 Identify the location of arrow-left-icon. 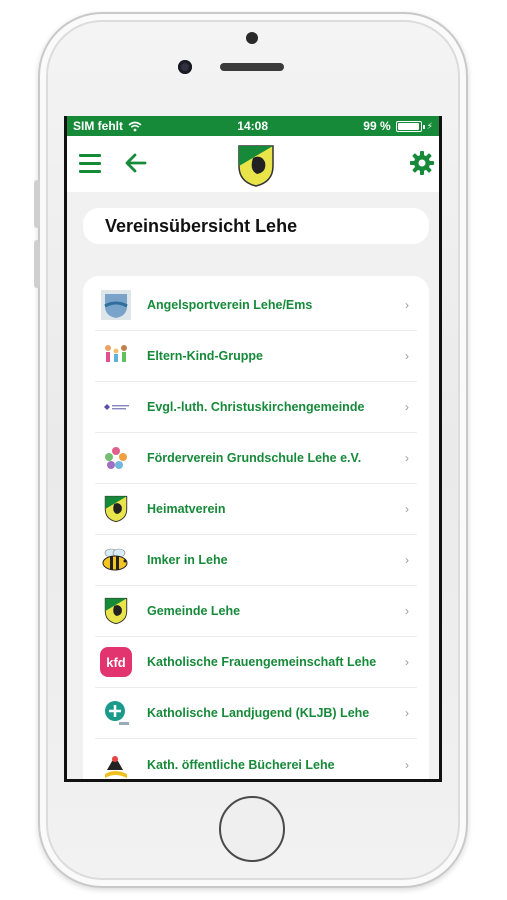
(136, 163).